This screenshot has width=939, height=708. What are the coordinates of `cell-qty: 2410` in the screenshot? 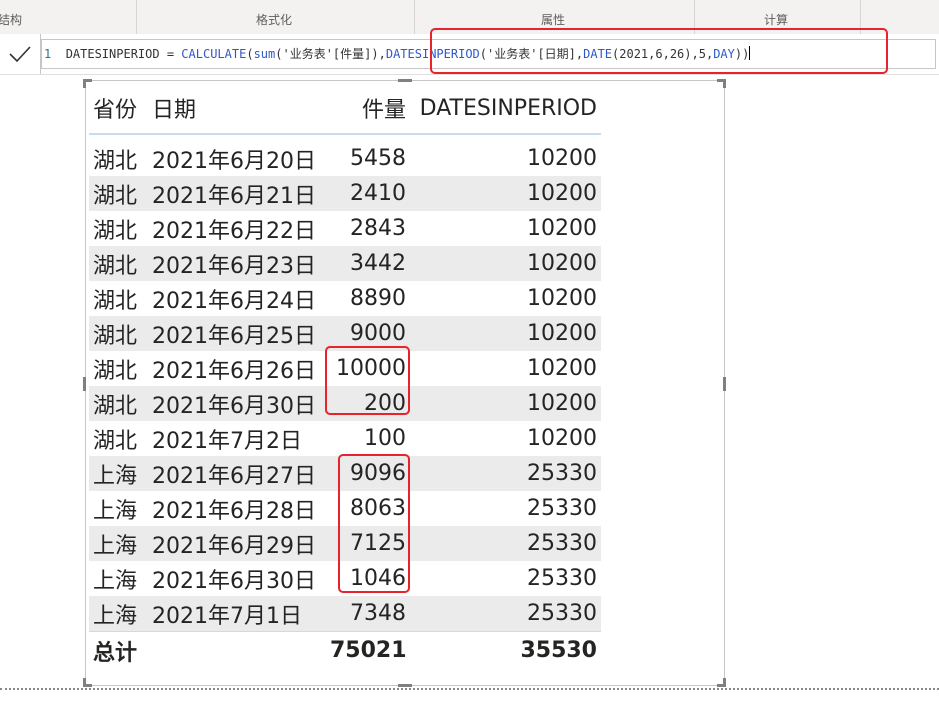 It's located at (368, 193).